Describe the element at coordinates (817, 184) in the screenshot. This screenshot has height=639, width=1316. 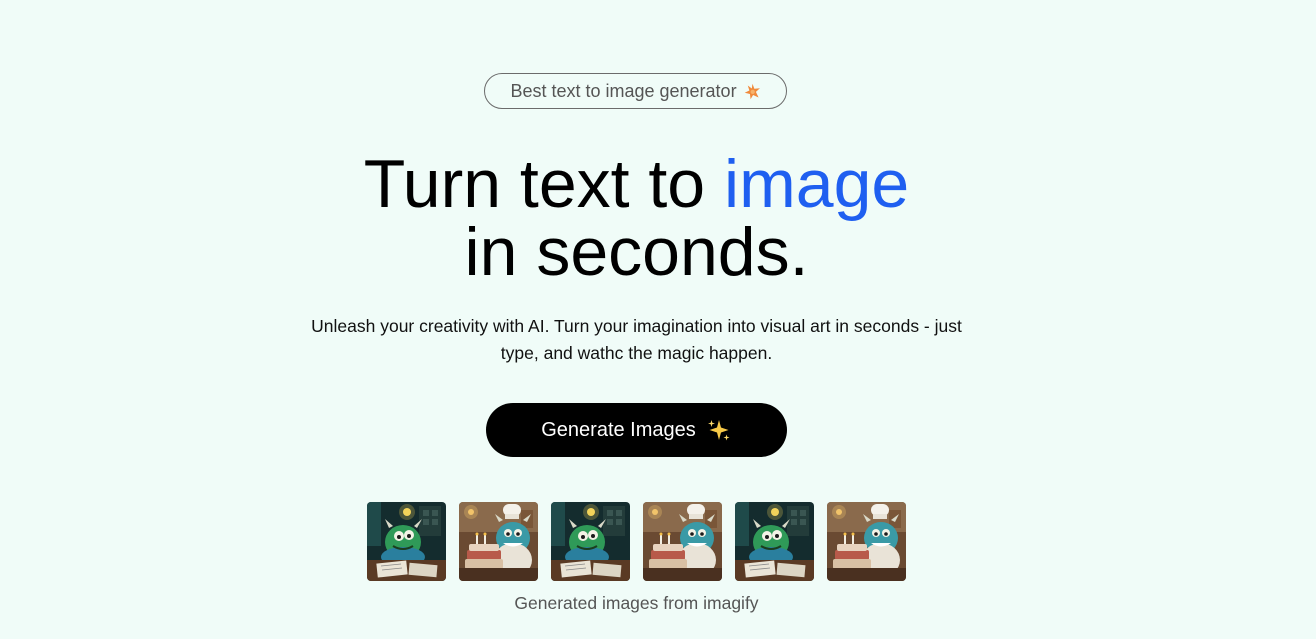
I see `headline-accent: image` at that location.